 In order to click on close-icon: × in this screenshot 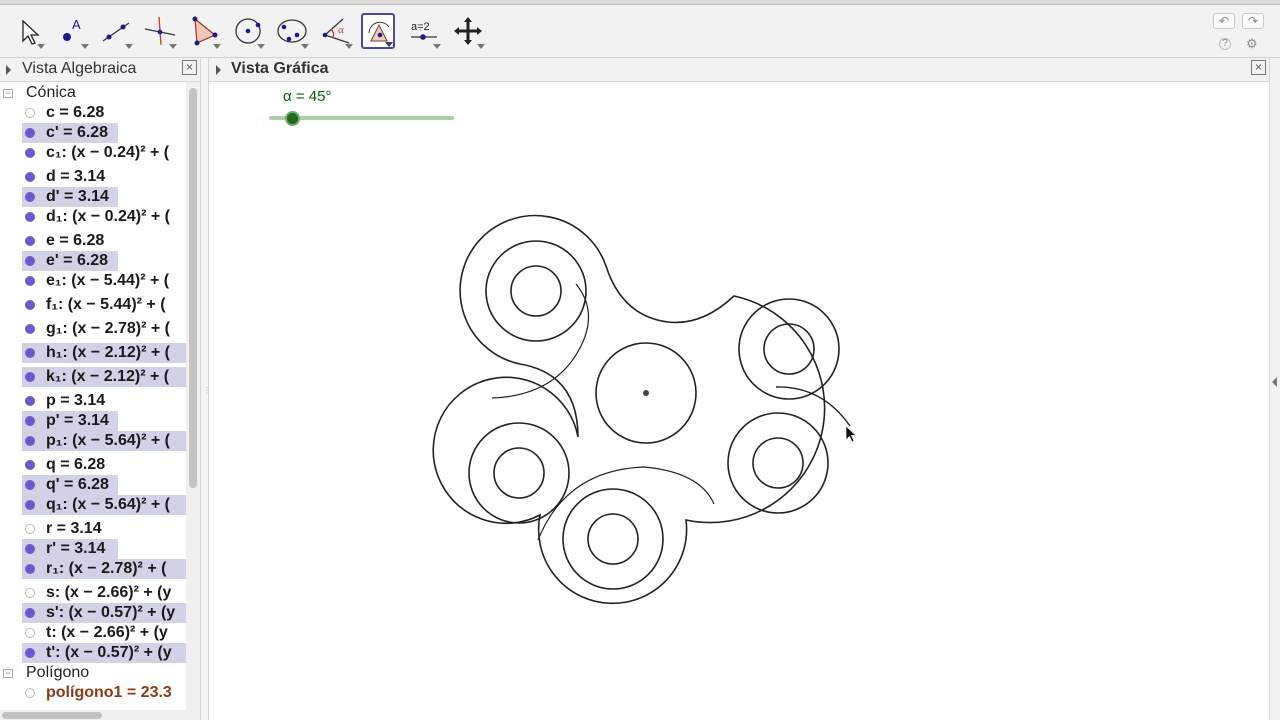, I will do `click(189, 67)`.